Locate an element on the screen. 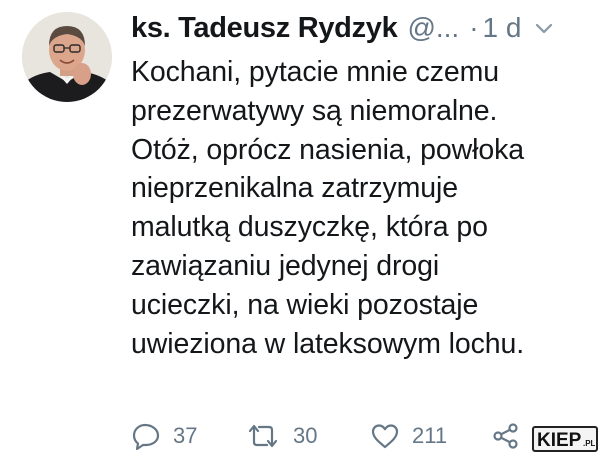 The height and width of the screenshot is (459, 610). retweet-icon is located at coordinates (263, 436).